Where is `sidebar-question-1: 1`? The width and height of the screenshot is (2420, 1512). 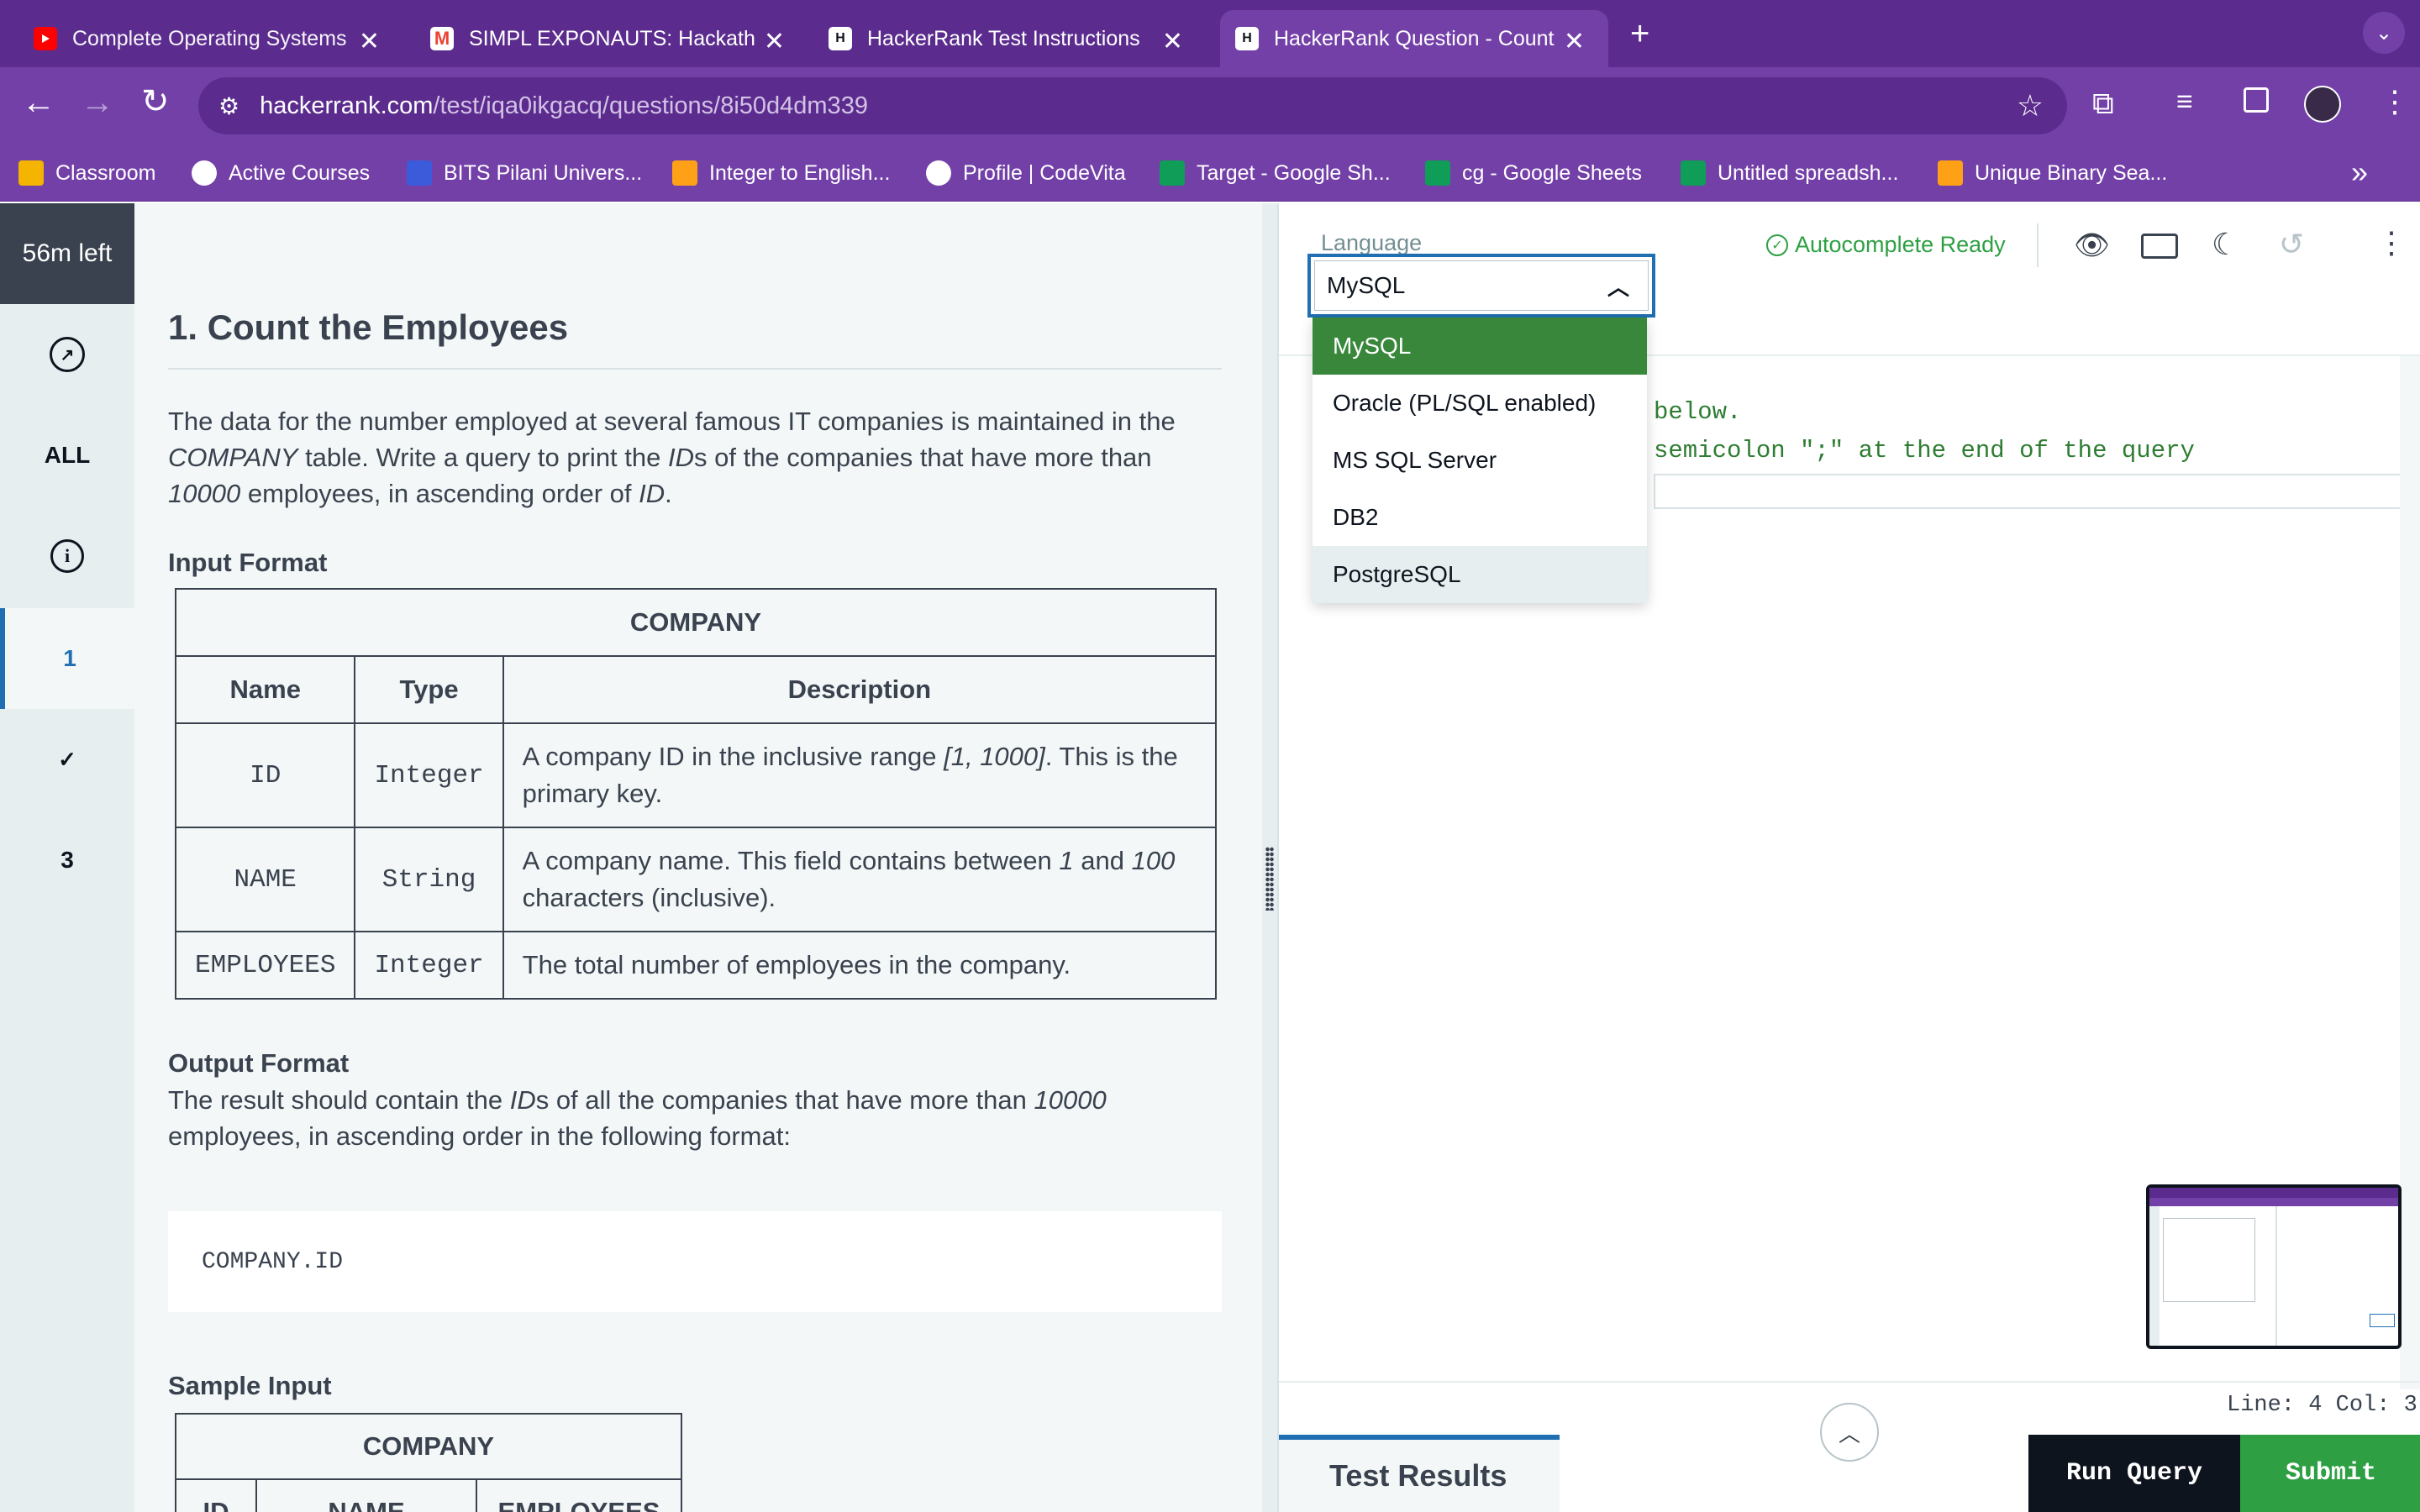
sidebar-question-1: 1 is located at coordinates (67, 658).